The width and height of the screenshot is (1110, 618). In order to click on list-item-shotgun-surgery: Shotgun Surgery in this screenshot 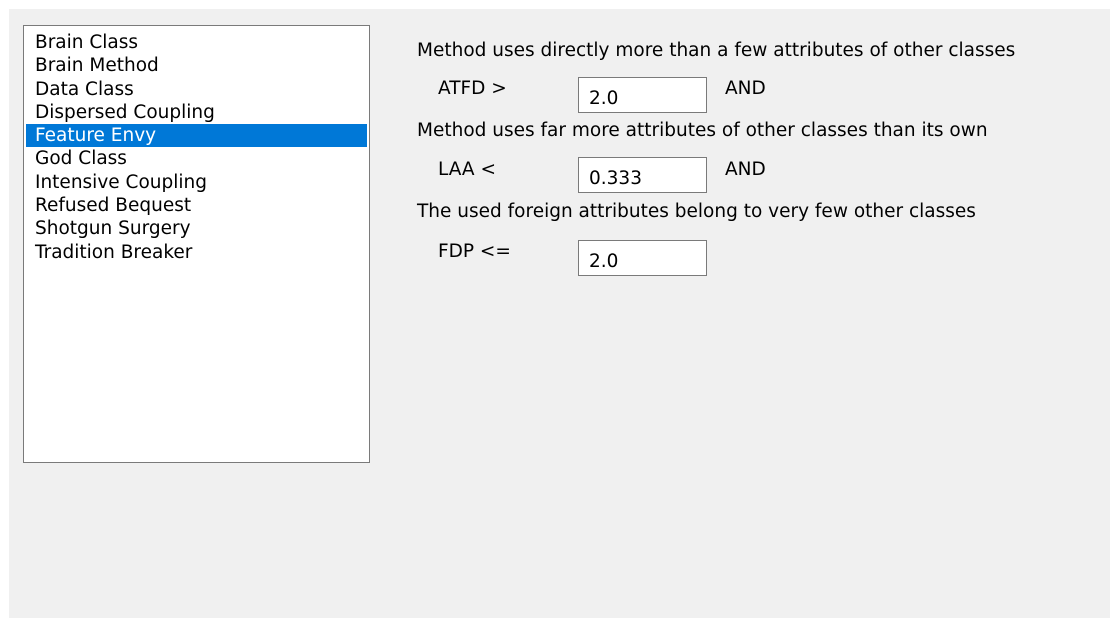, I will do `click(196, 228)`.